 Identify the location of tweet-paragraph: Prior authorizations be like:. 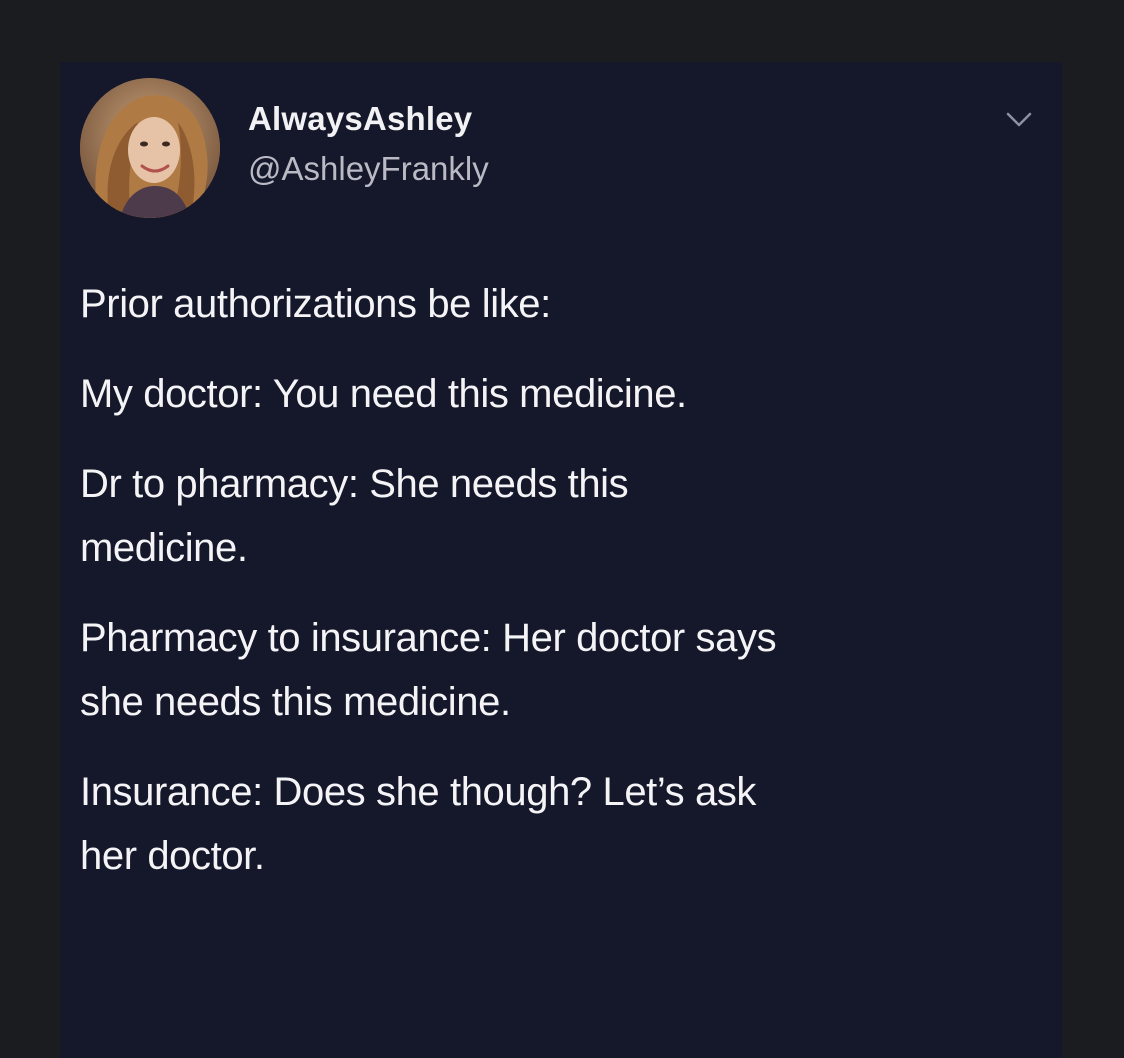
(315, 304).